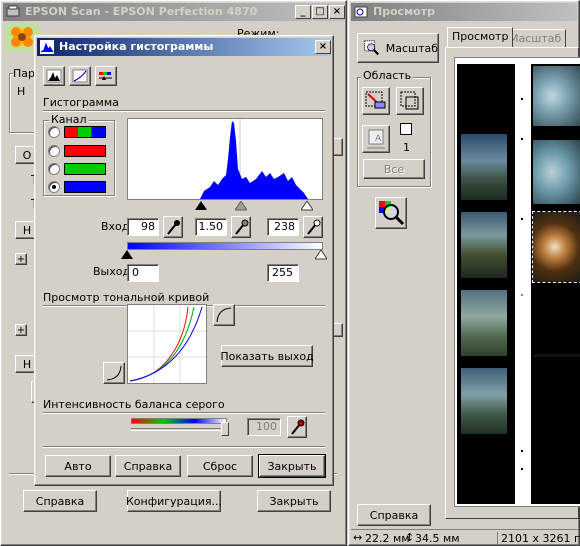 This screenshot has width=580, height=546. I want to click on show-output-button: Показать выход, so click(267, 356).